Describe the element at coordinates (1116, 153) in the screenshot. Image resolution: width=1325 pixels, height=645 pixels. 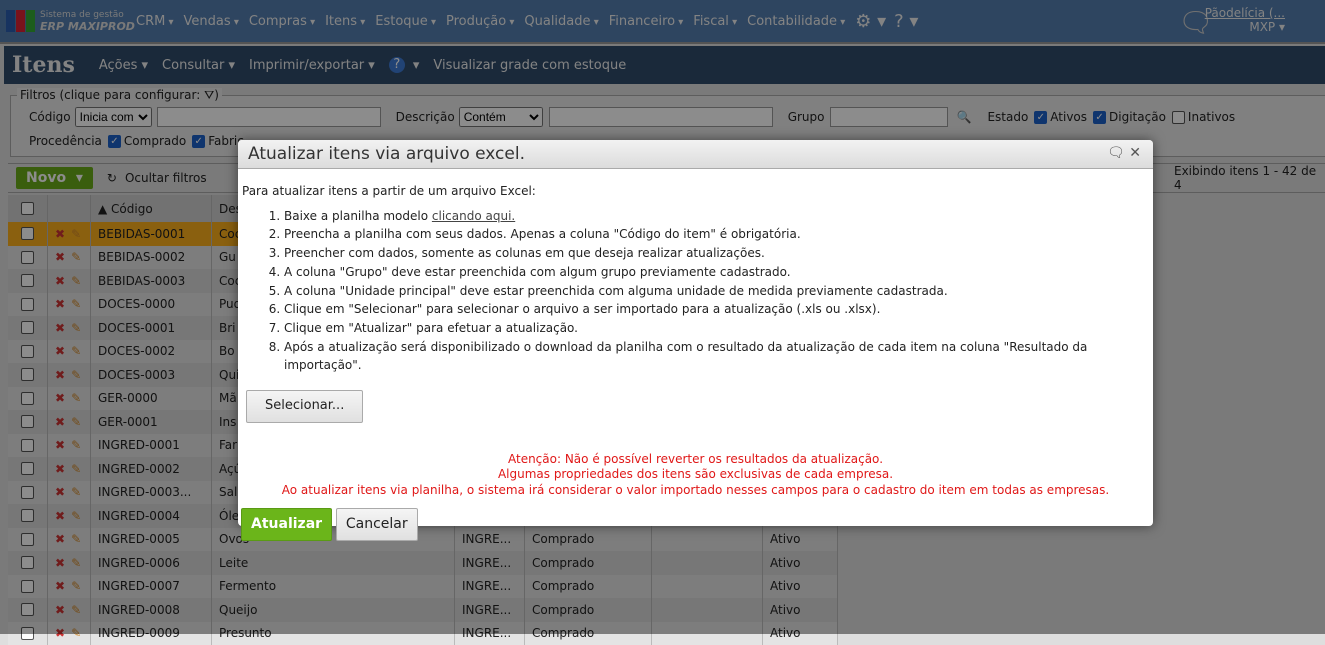
I see `chat-icon: 🗨` at that location.